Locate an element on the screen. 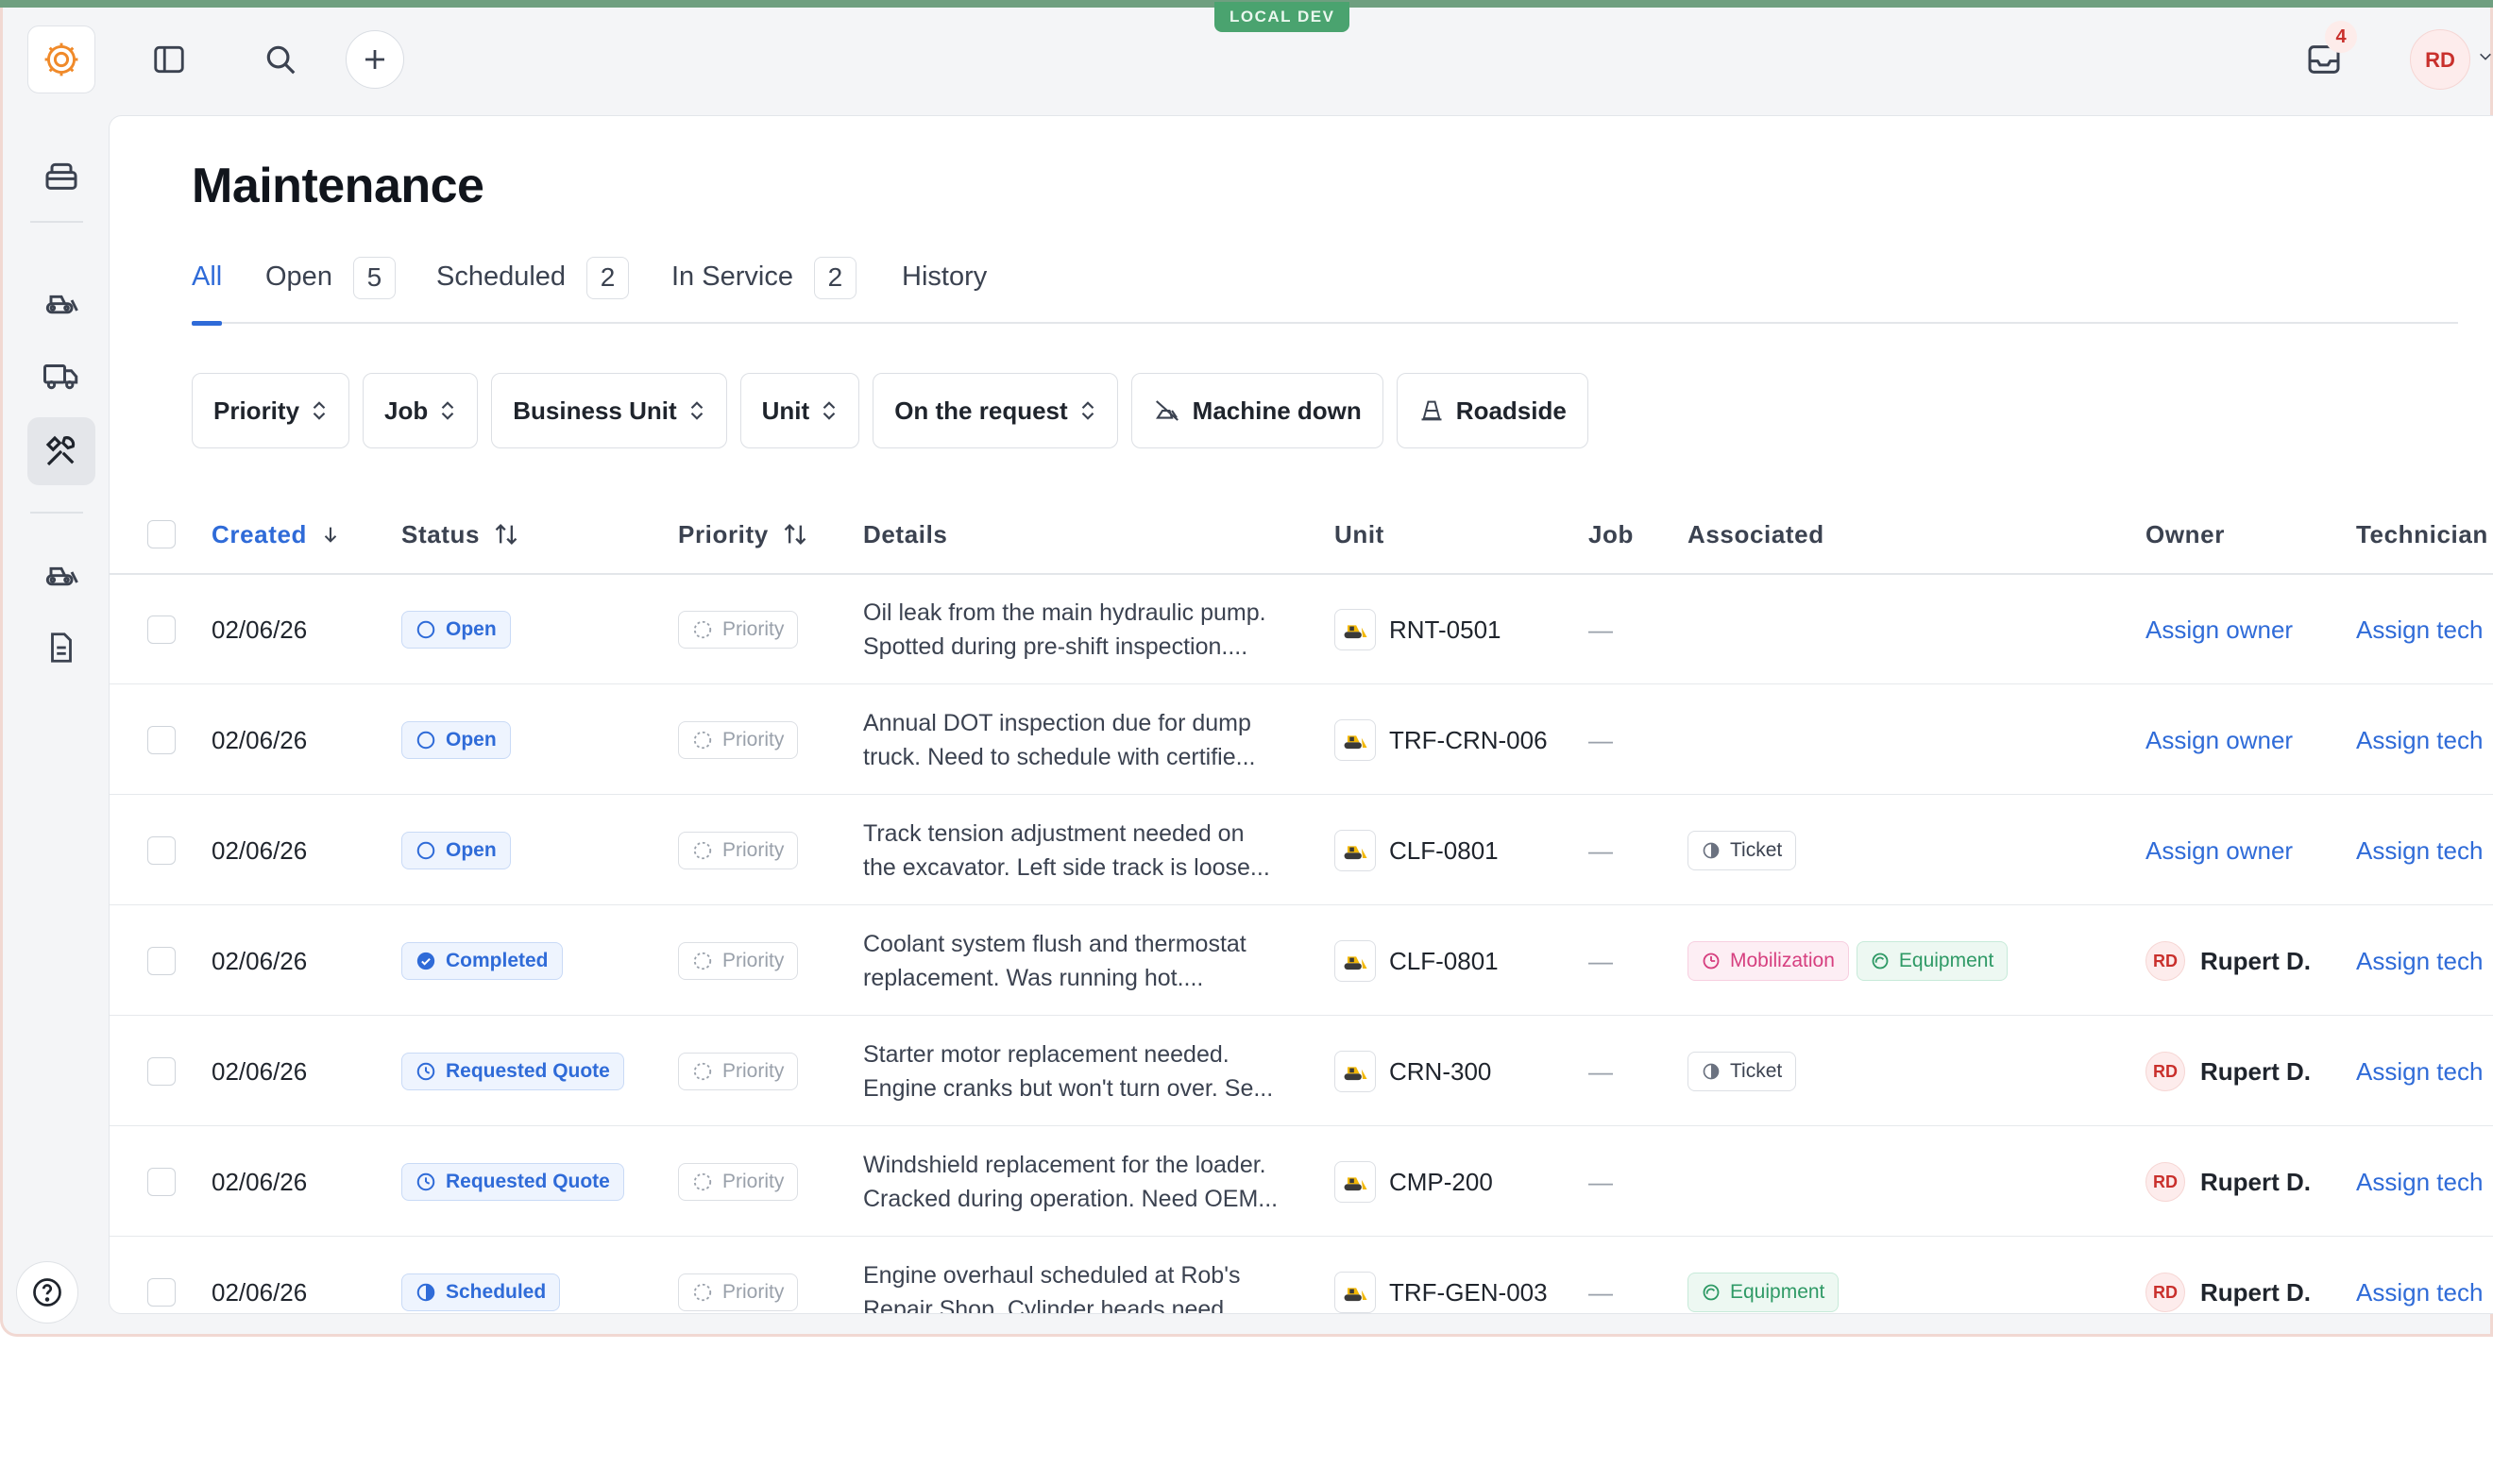  unit-cell: CRN-300 is located at coordinates (1412, 1071).